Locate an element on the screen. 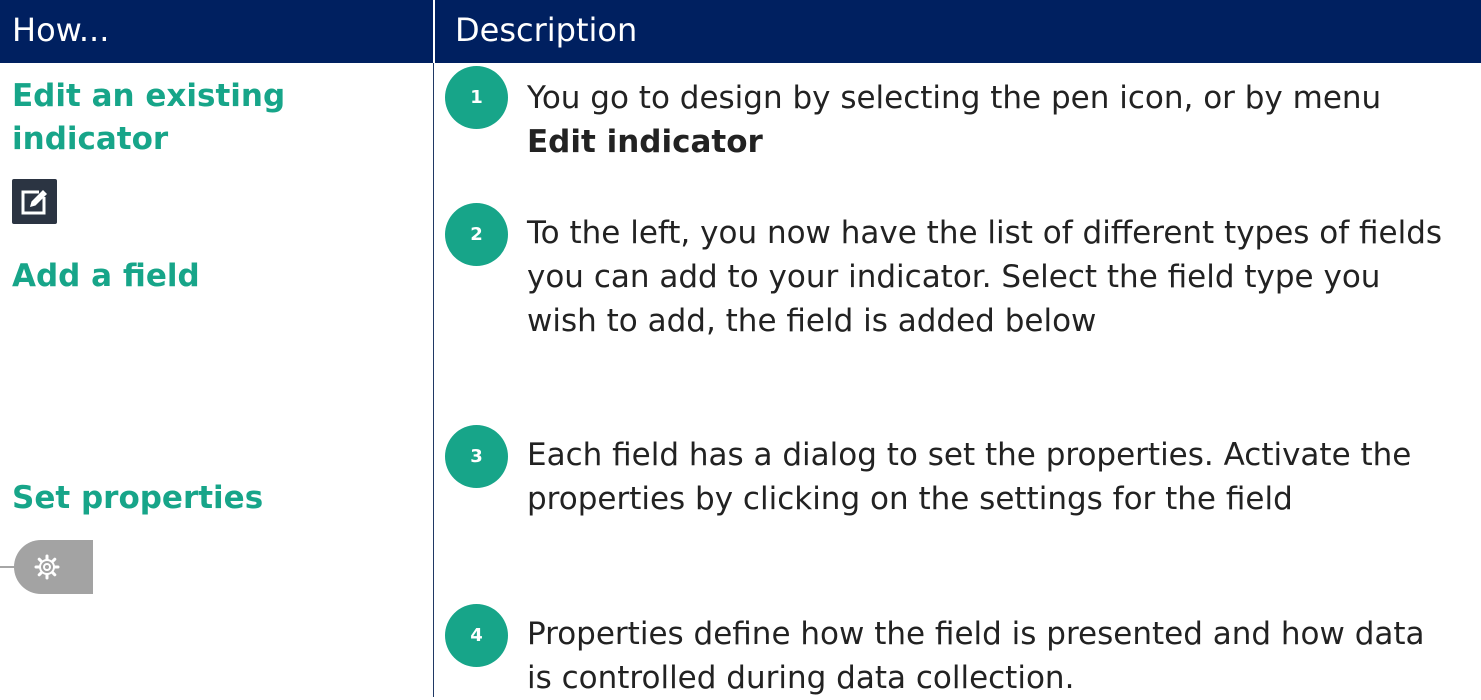 The image size is (1481, 700). step-4-badge: 4 is located at coordinates (476, 635).